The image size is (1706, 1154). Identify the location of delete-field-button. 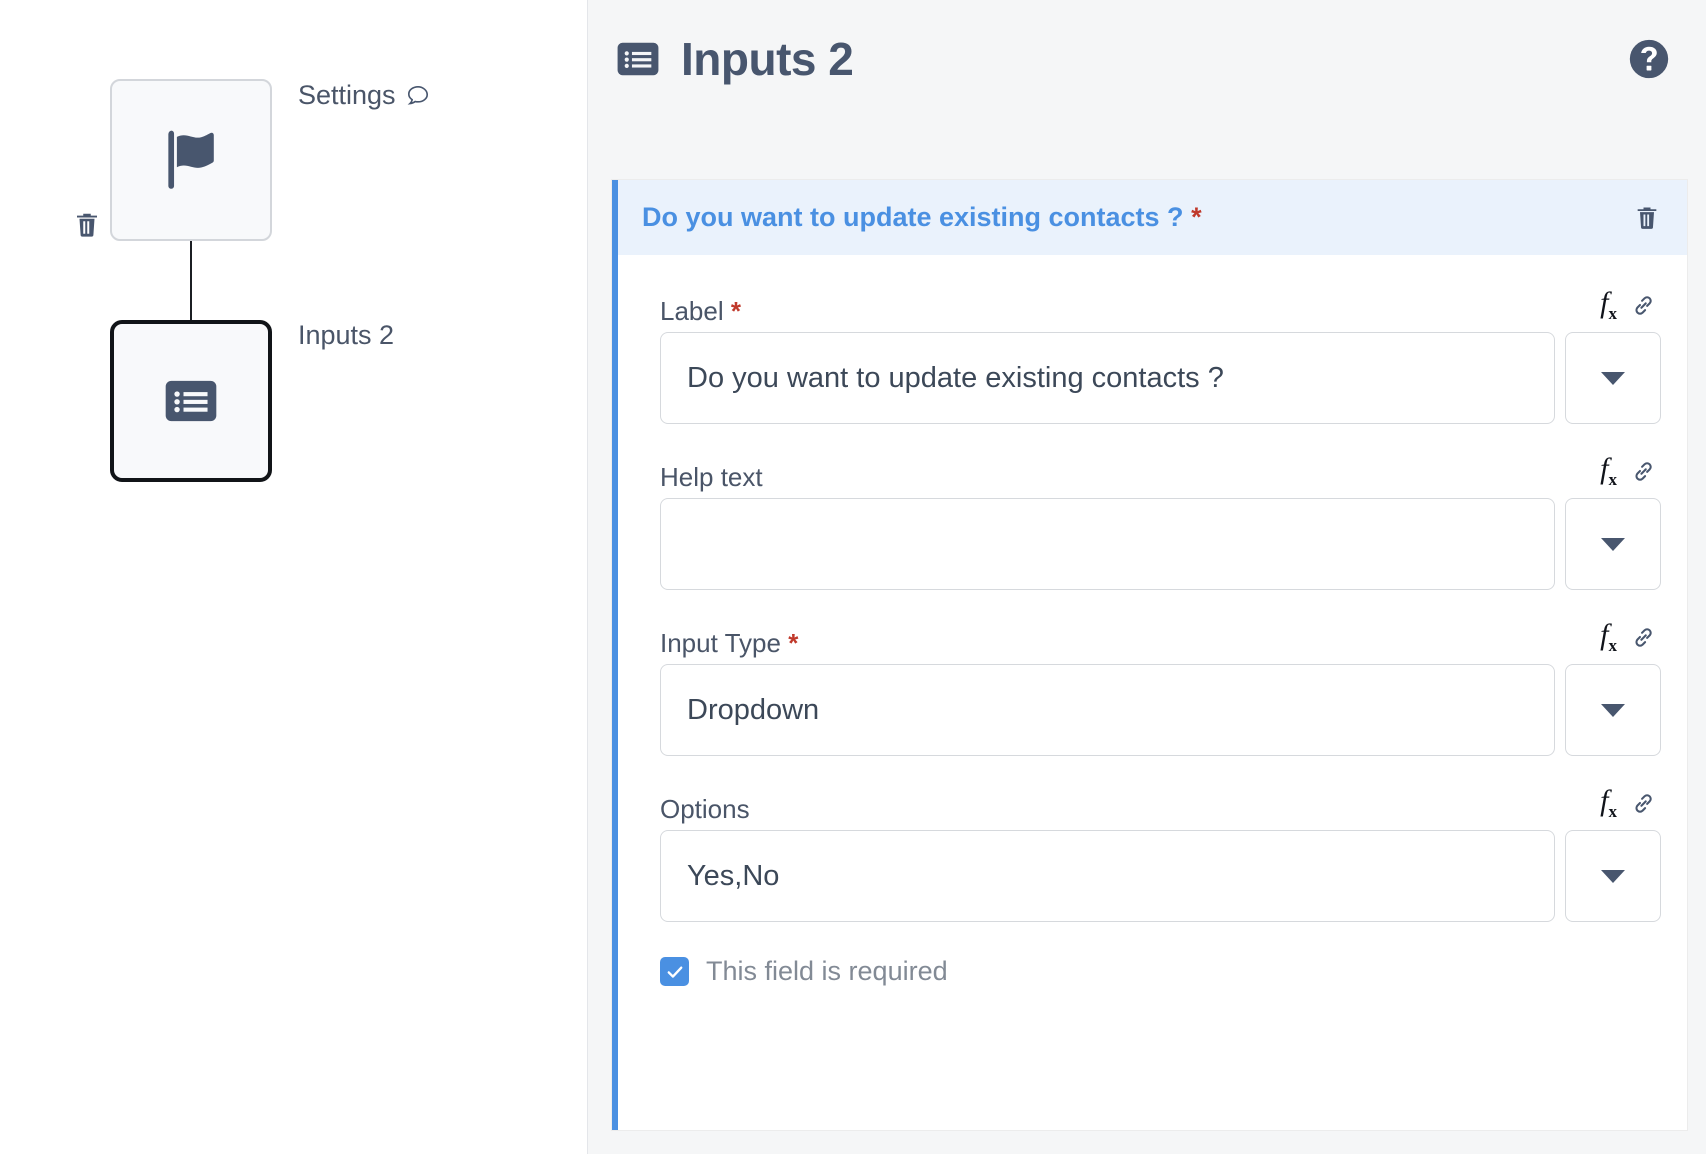
(1647, 218).